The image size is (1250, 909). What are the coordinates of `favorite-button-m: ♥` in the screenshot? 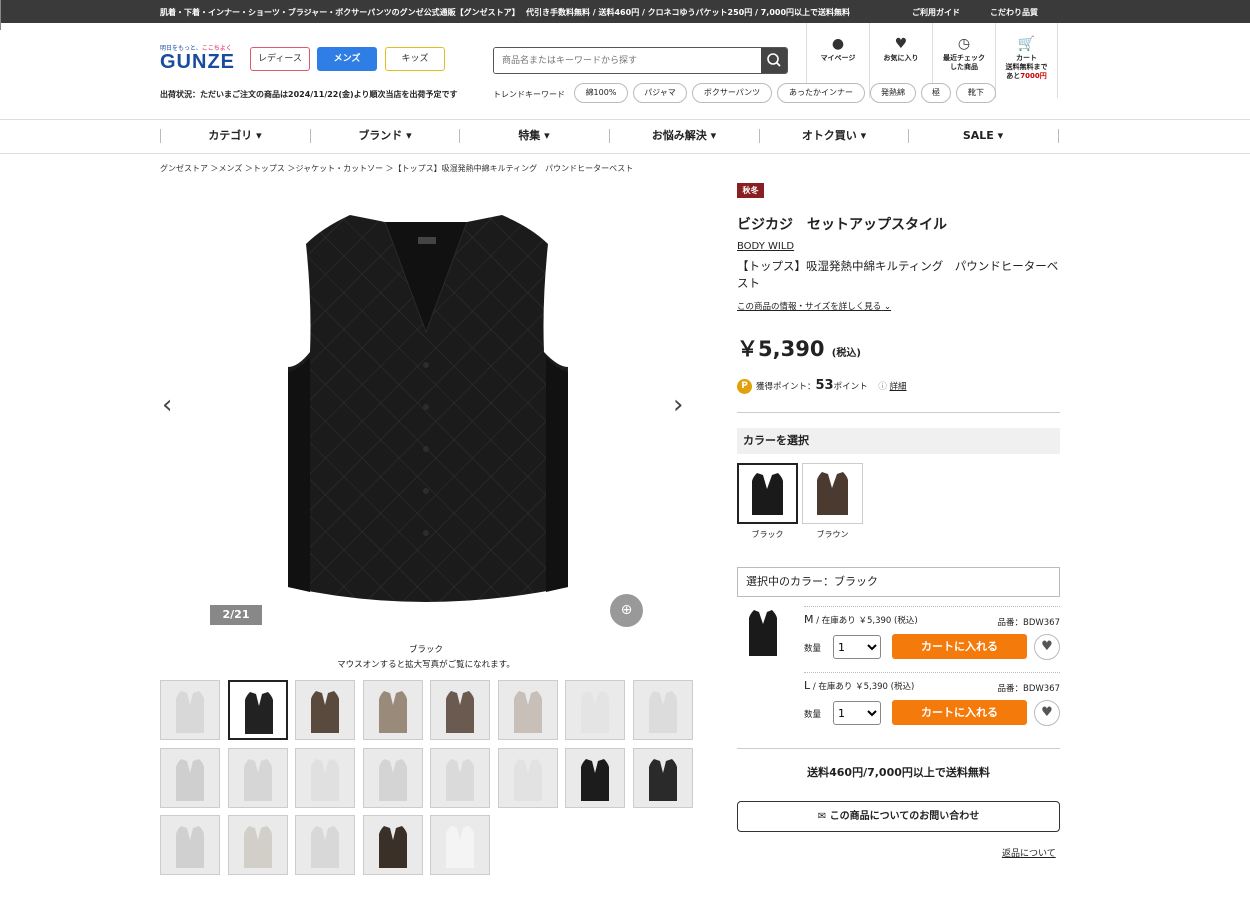 It's located at (1047, 647).